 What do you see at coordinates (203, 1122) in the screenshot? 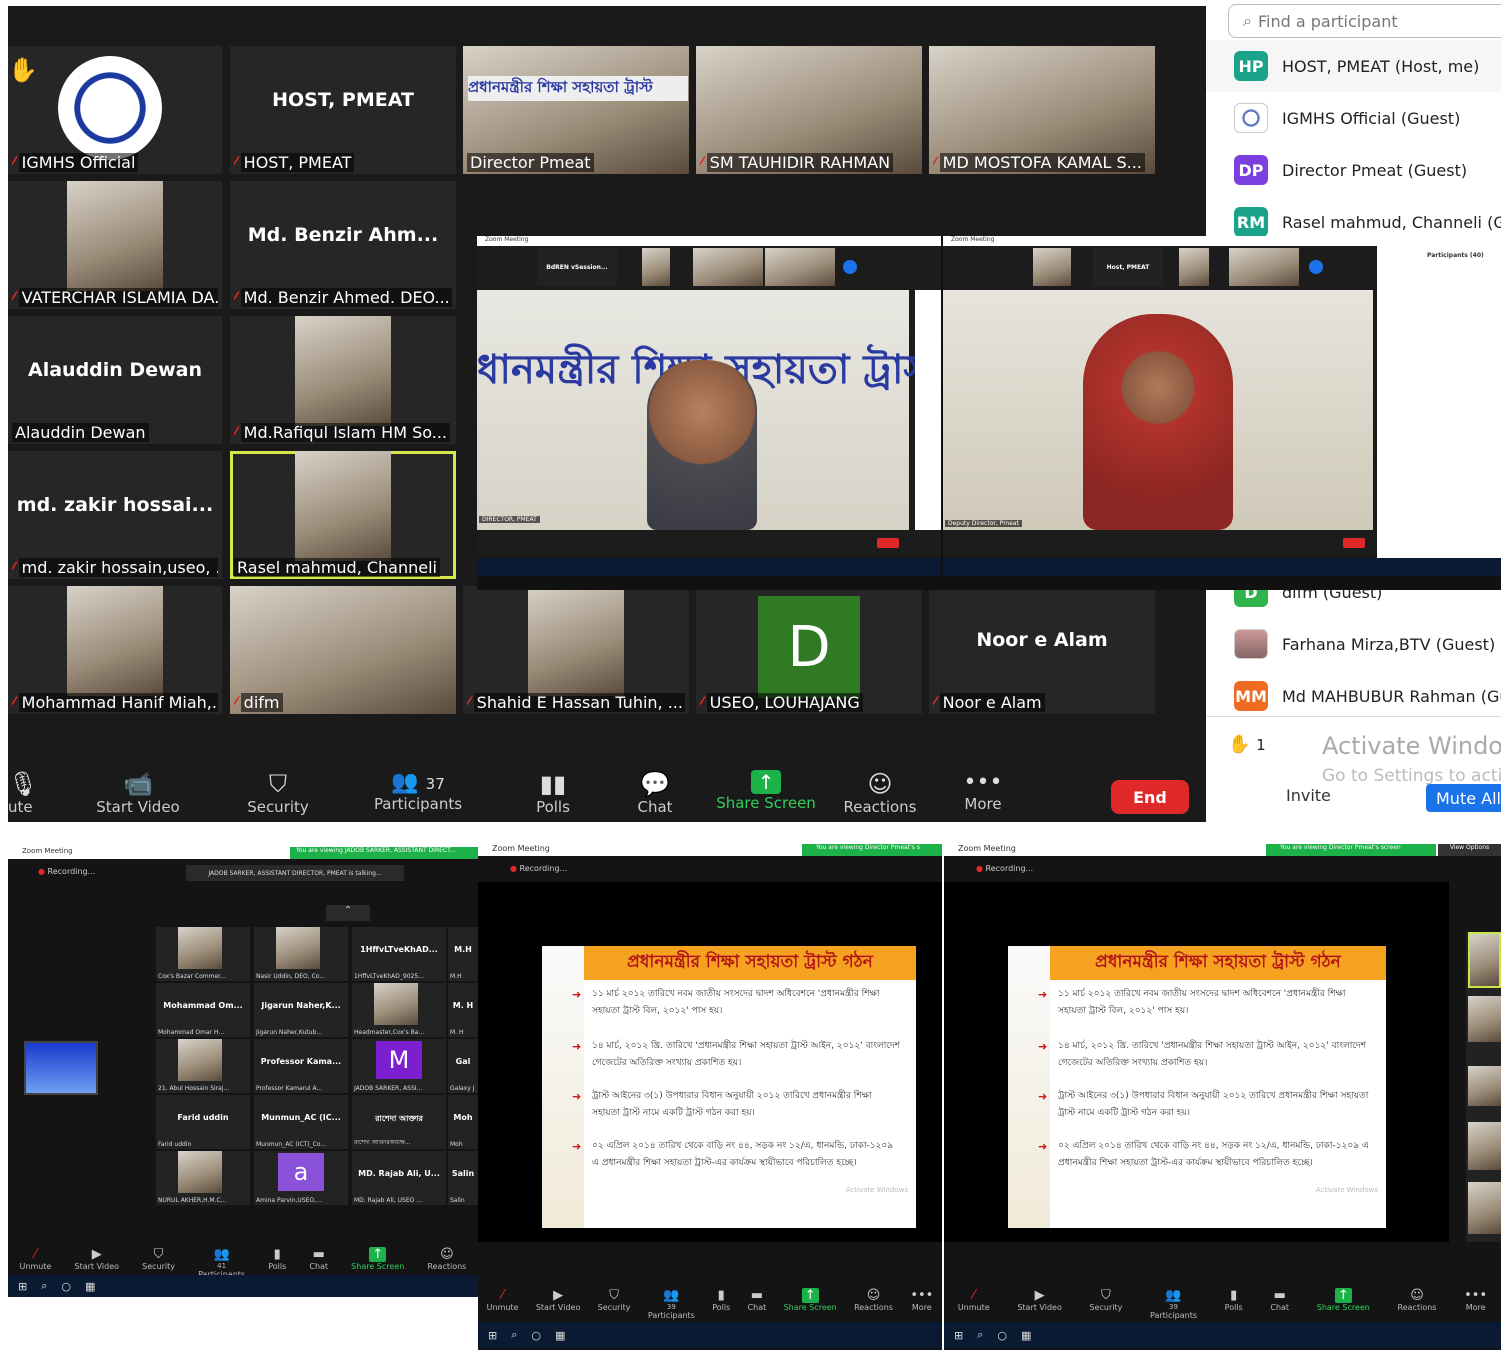
I see `video-tile: Farid uddin Farid uddin` at bounding box center [203, 1122].